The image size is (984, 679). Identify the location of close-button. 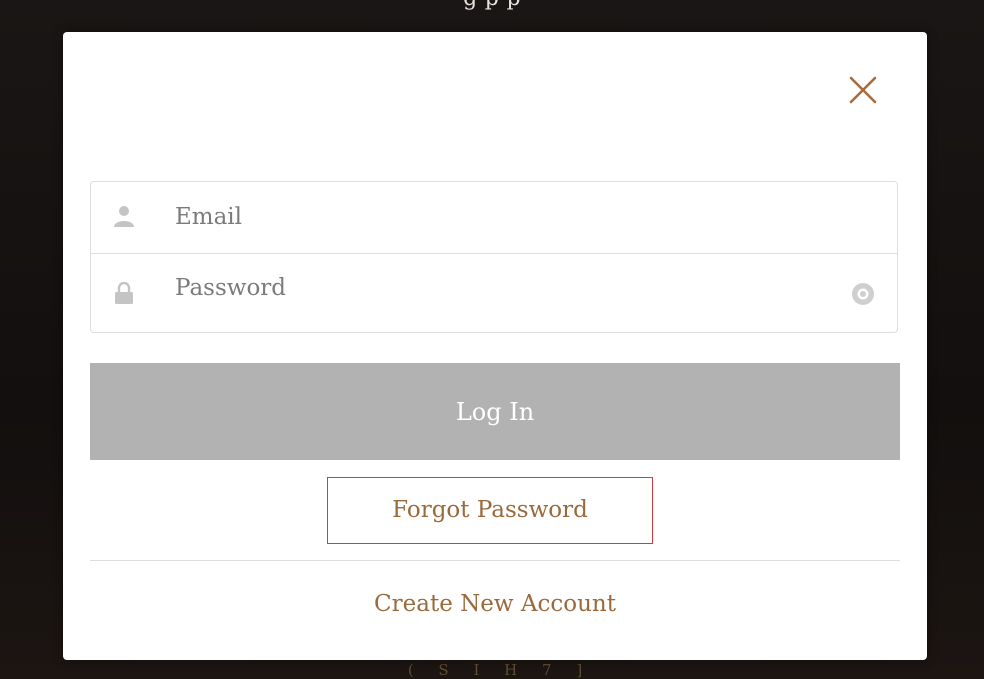
(863, 90).